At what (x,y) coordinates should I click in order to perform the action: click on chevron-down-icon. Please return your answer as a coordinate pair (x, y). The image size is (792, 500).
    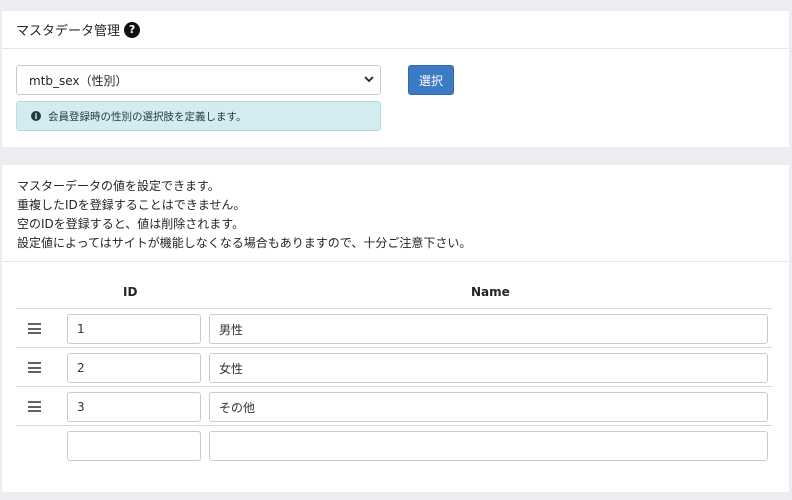
    Looking at the image, I should click on (369, 79).